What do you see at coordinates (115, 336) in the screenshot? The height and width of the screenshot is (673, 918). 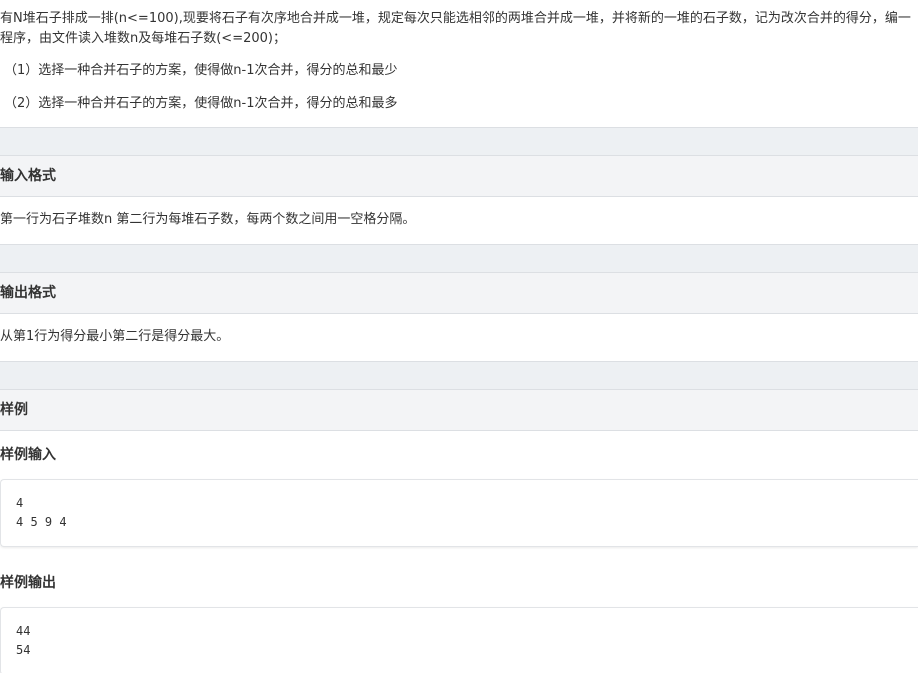 I see `output-format-body: 从第1行为得分最小第二行是得分最大。` at bounding box center [115, 336].